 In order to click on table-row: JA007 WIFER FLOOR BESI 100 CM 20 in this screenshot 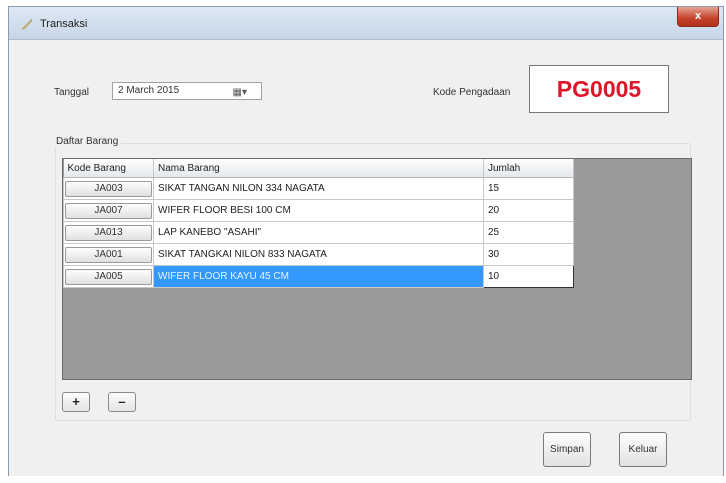, I will do `click(318, 210)`.